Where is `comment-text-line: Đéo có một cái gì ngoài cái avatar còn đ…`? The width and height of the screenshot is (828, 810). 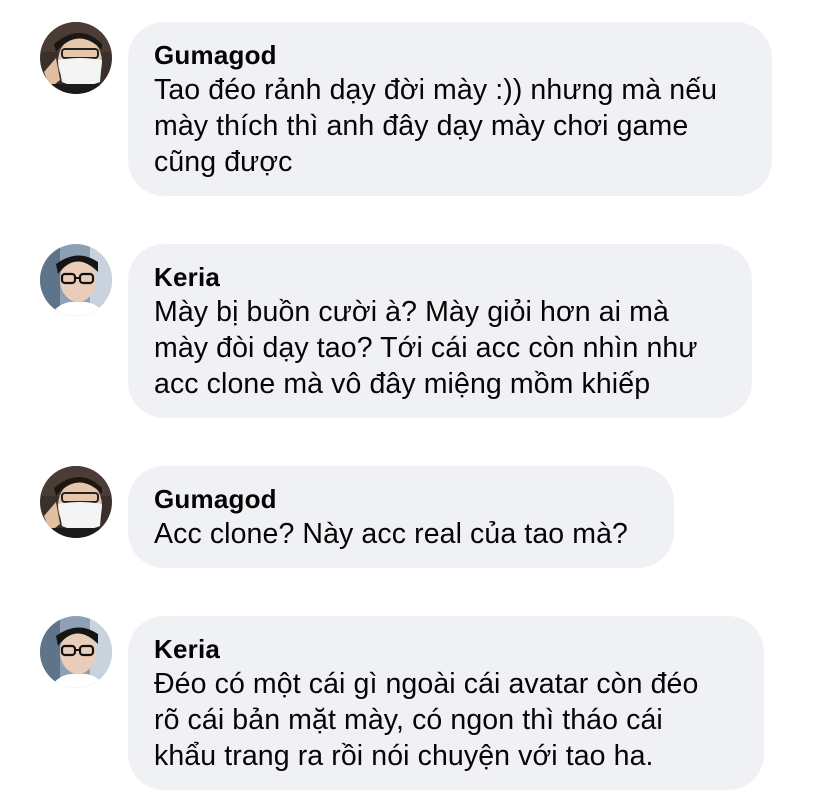 comment-text-line: Đéo có một cái gì ngoài cái avatar còn đ… is located at coordinates (426, 684).